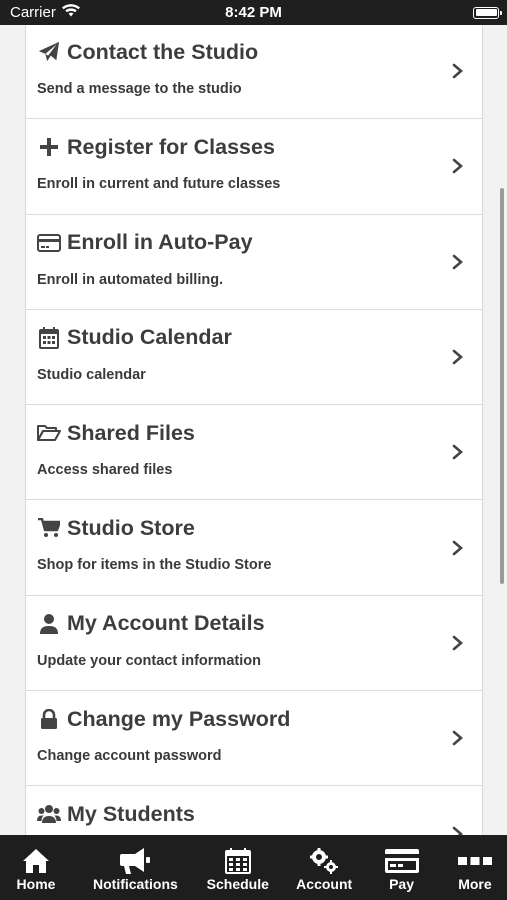 This screenshot has width=507, height=900. I want to click on users-icon, so click(49, 814).